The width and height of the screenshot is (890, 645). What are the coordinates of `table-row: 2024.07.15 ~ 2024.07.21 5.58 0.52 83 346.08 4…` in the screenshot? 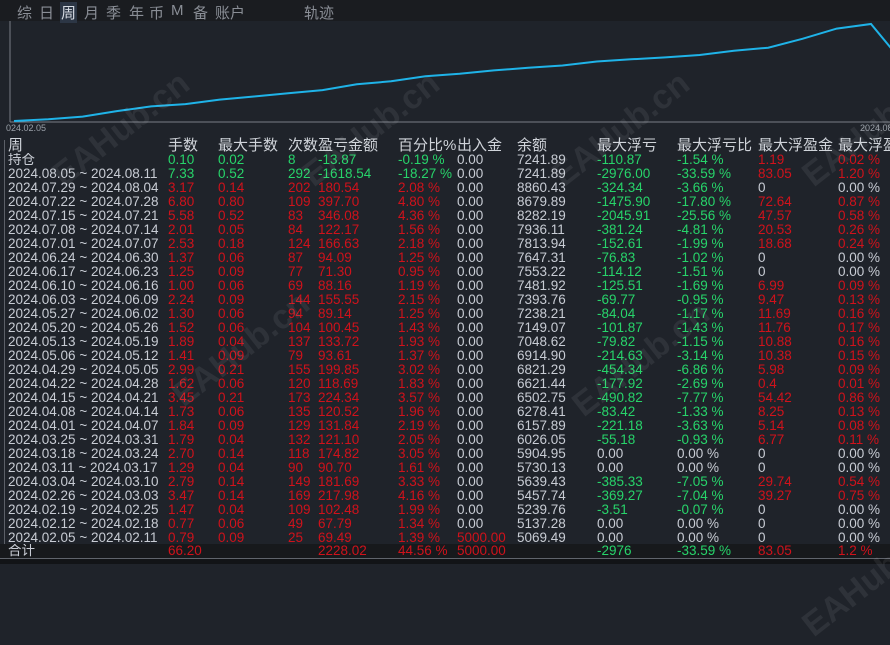 It's located at (445, 216).